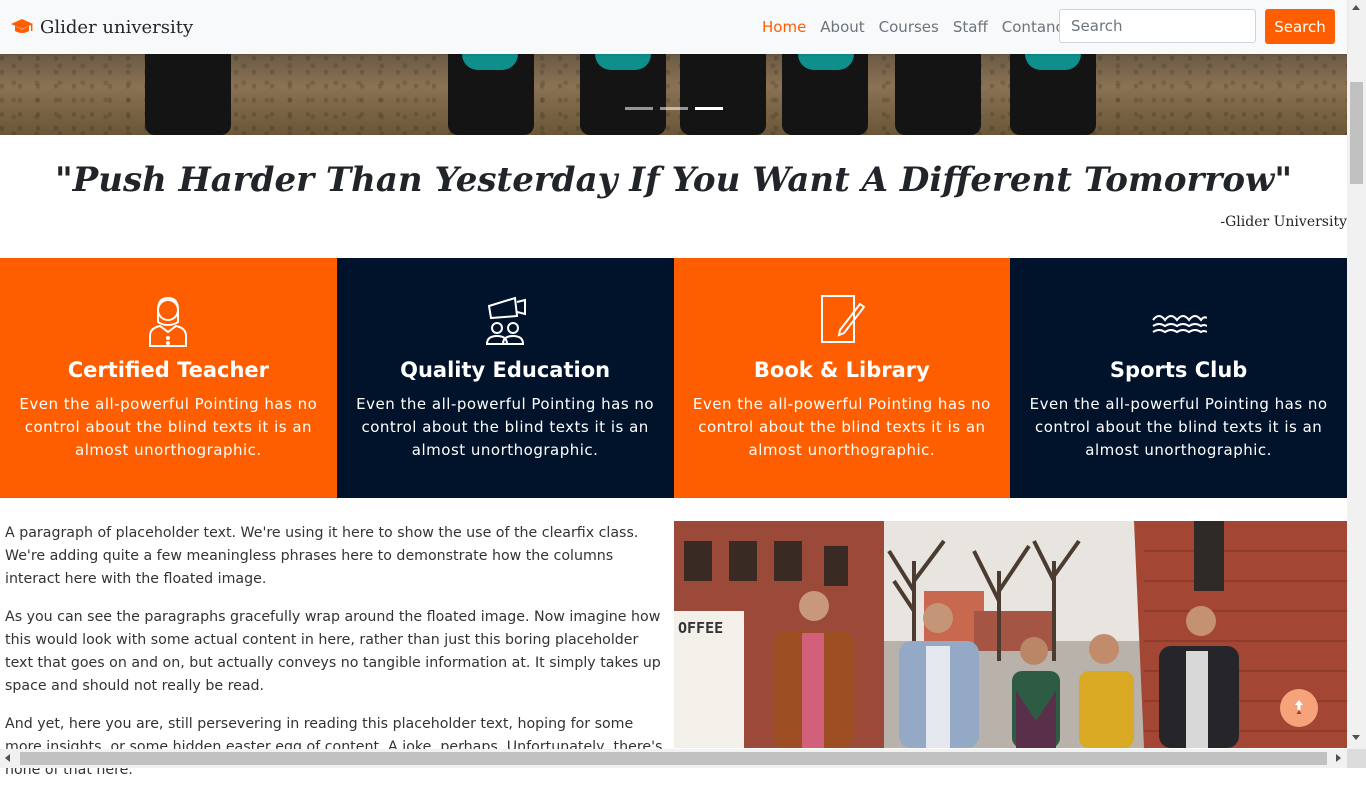 This screenshot has width=1366, height=797. What do you see at coordinates (909, 27) in the screenshot?
I see `nav-link-courses: Courses` at bounding box center [909, 27].